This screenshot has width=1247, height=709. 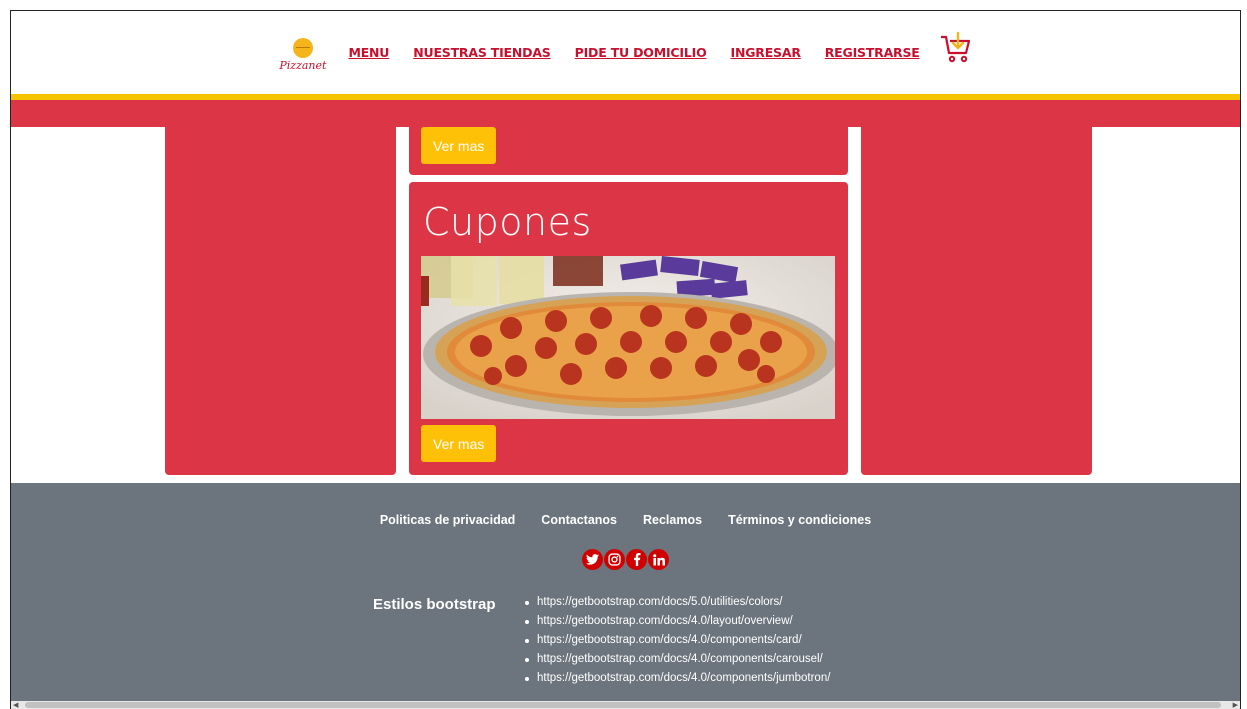 I want to click on scroll-left-arrow-icon: ◀, so click(x=15, y=705).